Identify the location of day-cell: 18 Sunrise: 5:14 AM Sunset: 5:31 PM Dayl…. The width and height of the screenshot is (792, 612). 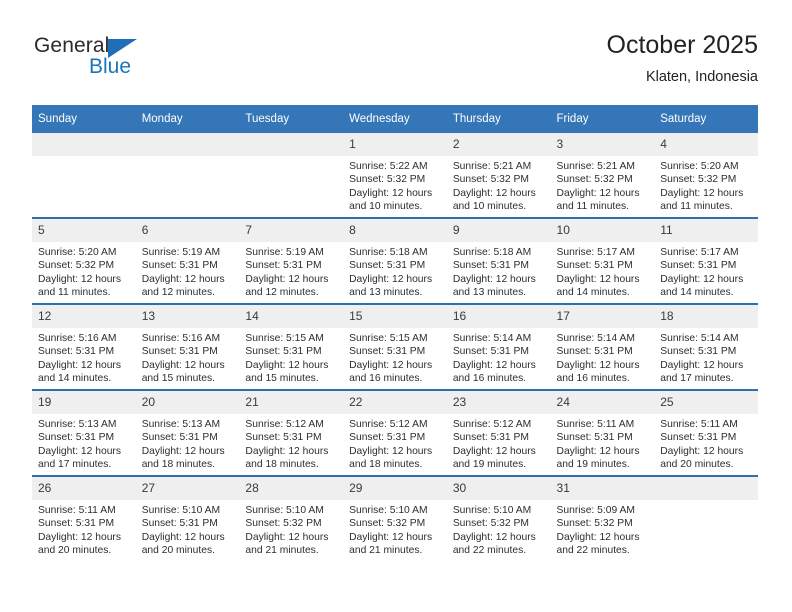
(706, 346).